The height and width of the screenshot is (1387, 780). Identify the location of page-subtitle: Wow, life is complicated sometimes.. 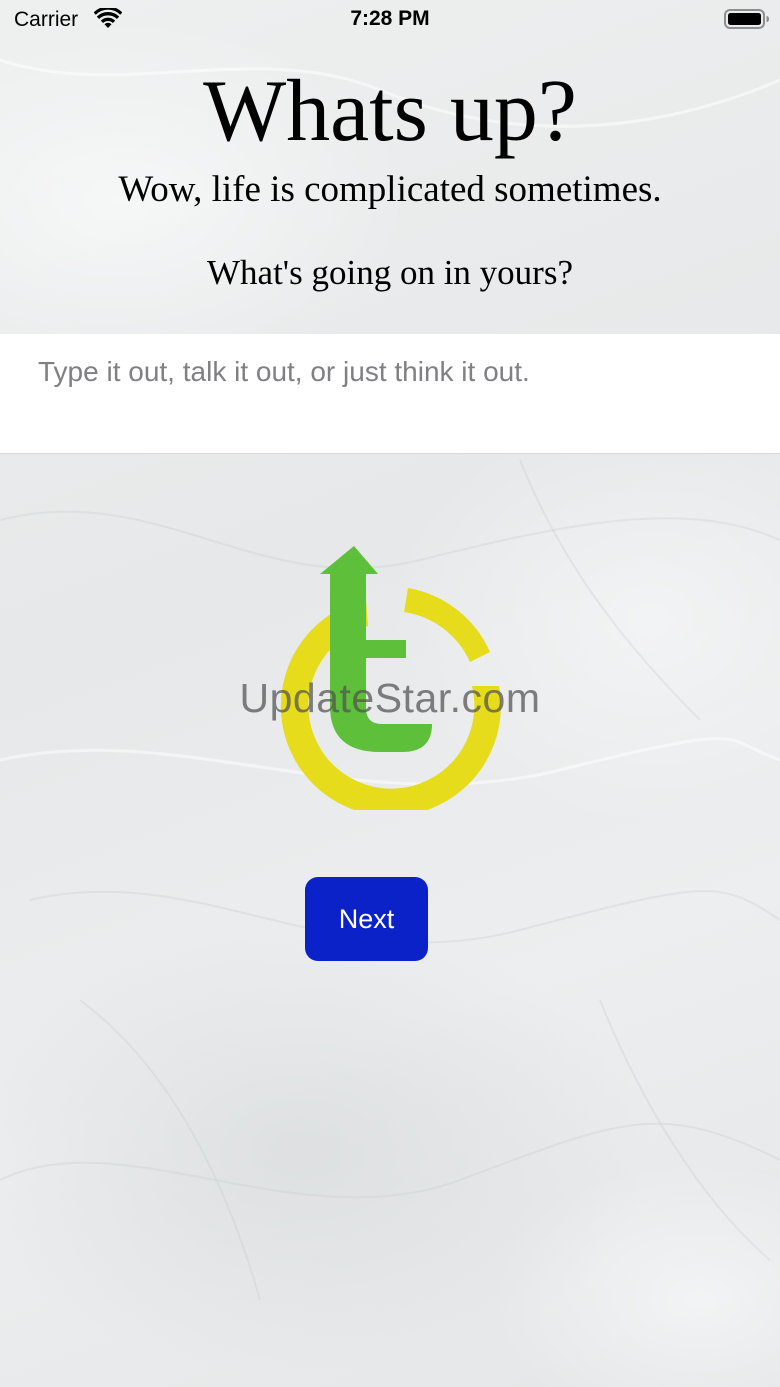
(390, 189).